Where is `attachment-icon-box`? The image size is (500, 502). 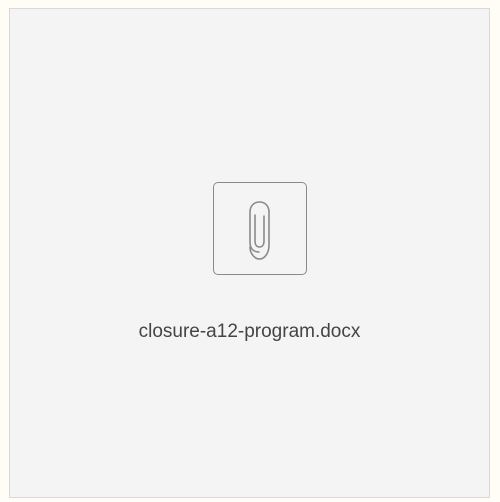 attachment-icon-box is located at coordinates (260, 228).